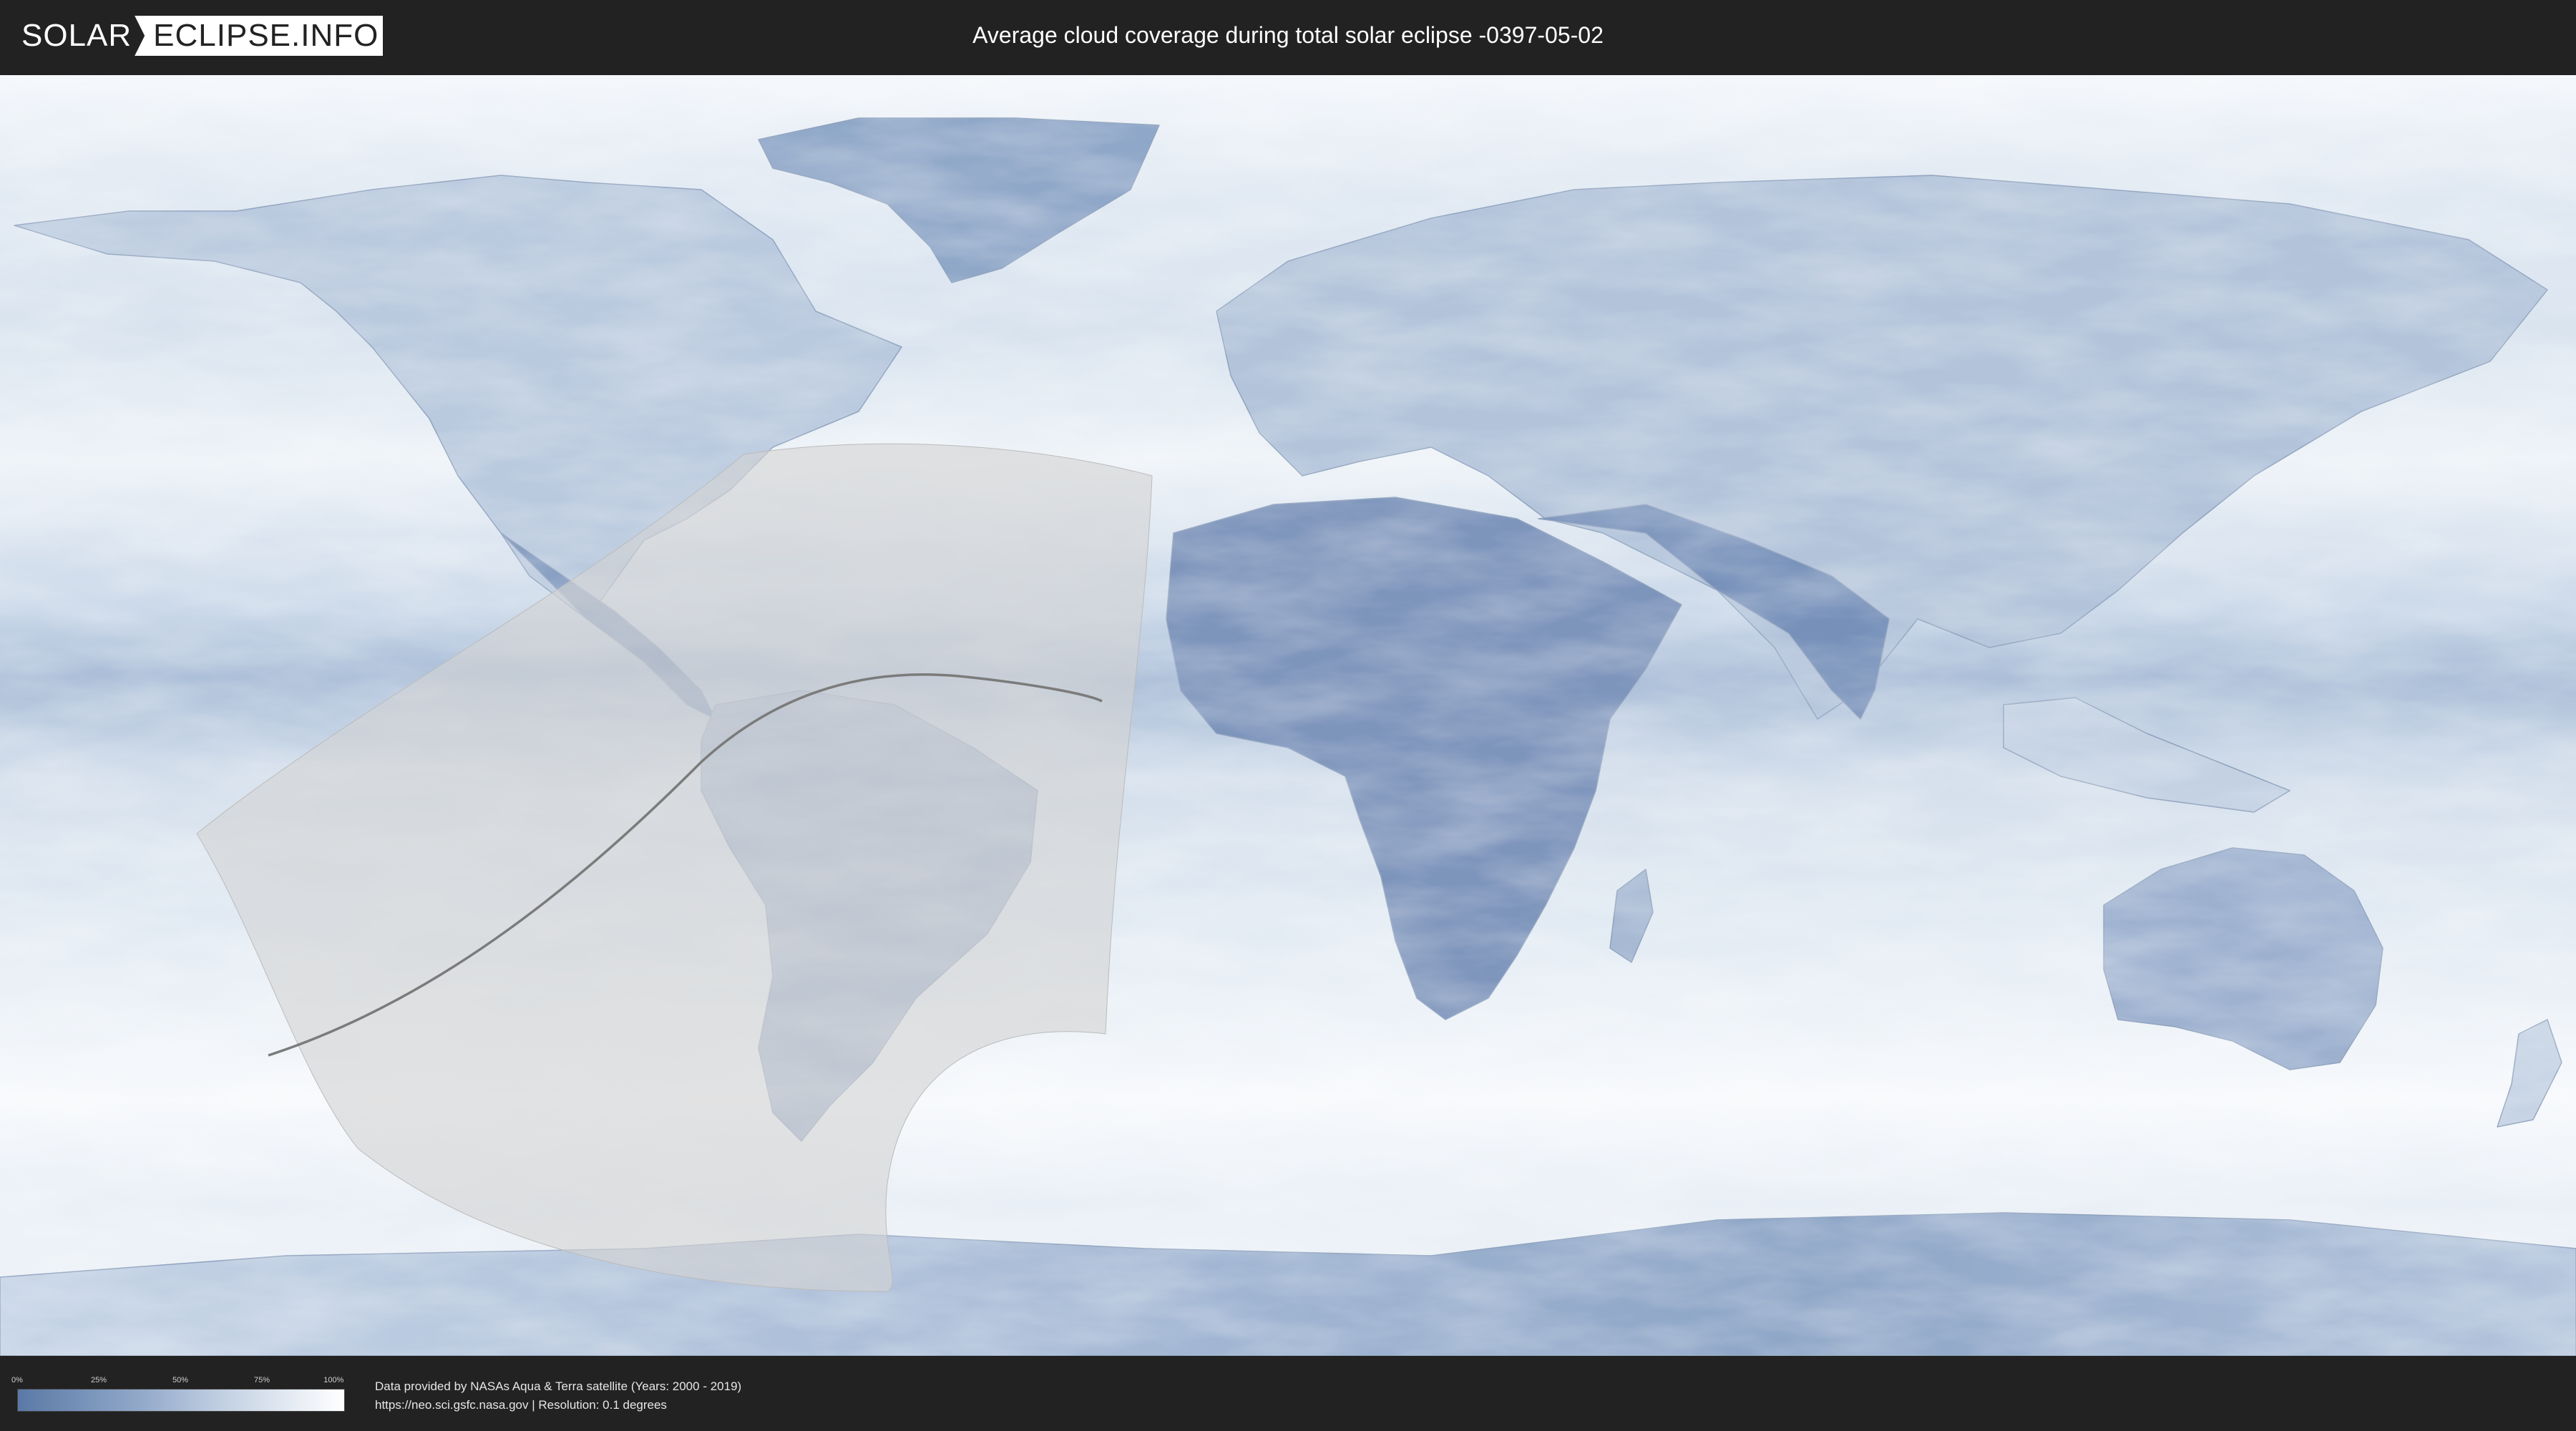  What do you see at coordinates (98, 1380) in the screenshot?
I see `legend-tick-25: 25%` at bounding box center [98, 1380].